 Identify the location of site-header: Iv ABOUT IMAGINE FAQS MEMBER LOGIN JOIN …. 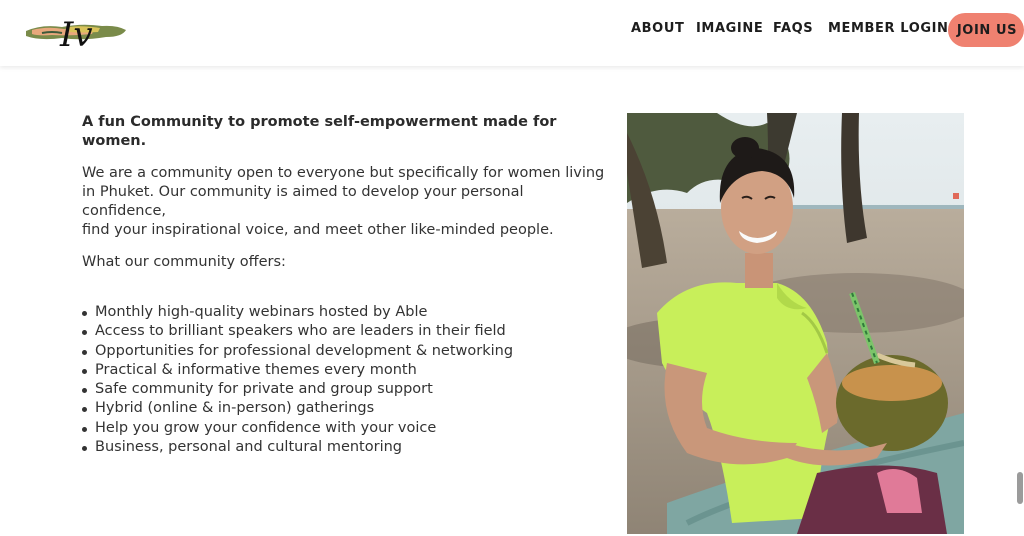
(512, 33).